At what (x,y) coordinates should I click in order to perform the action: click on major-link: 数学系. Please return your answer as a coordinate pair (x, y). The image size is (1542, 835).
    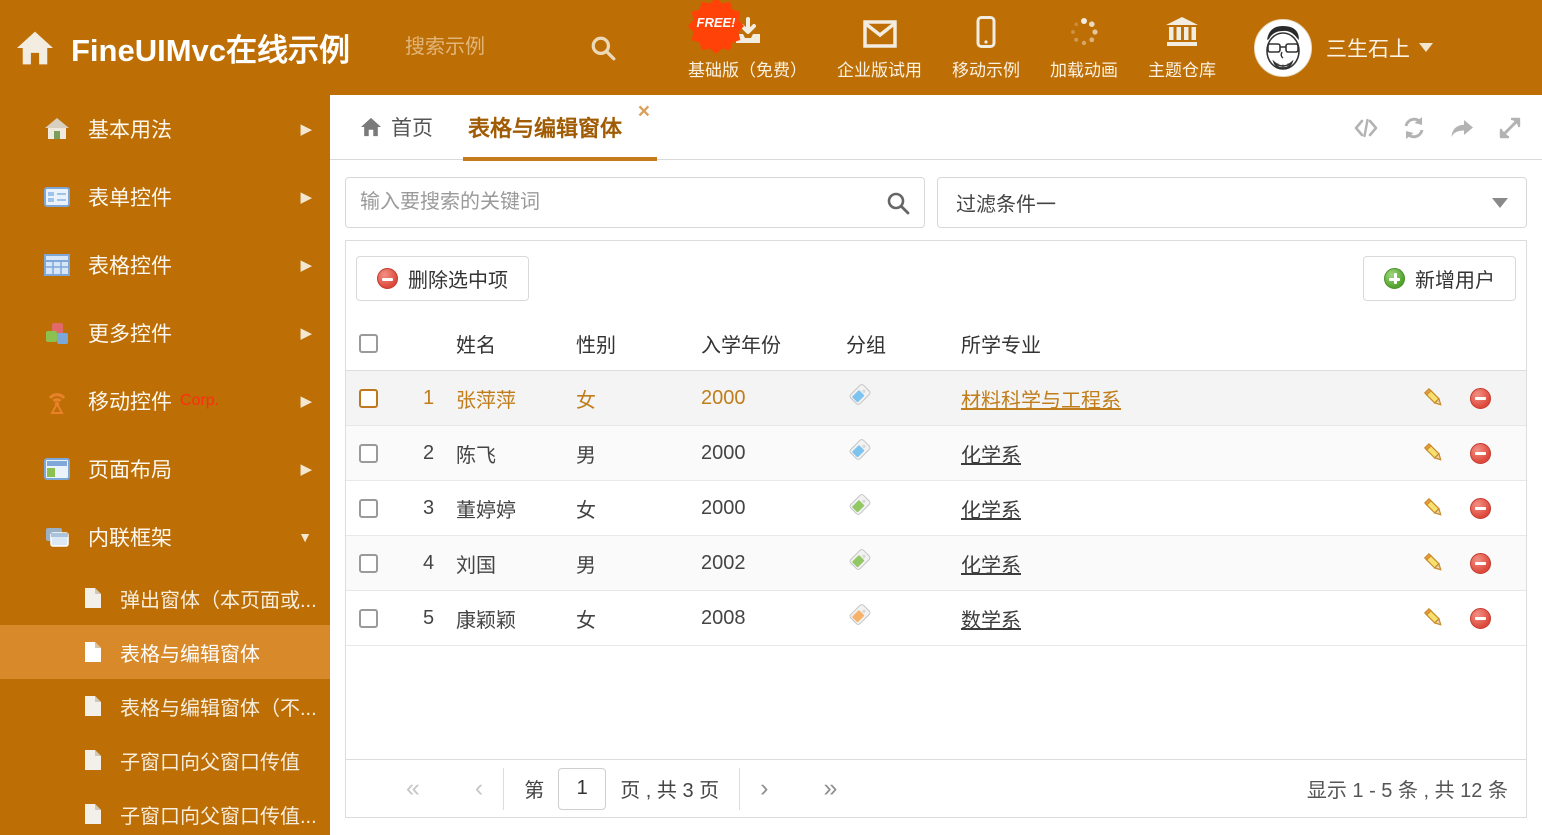
    Looking at the image, I should click on (991, 621).